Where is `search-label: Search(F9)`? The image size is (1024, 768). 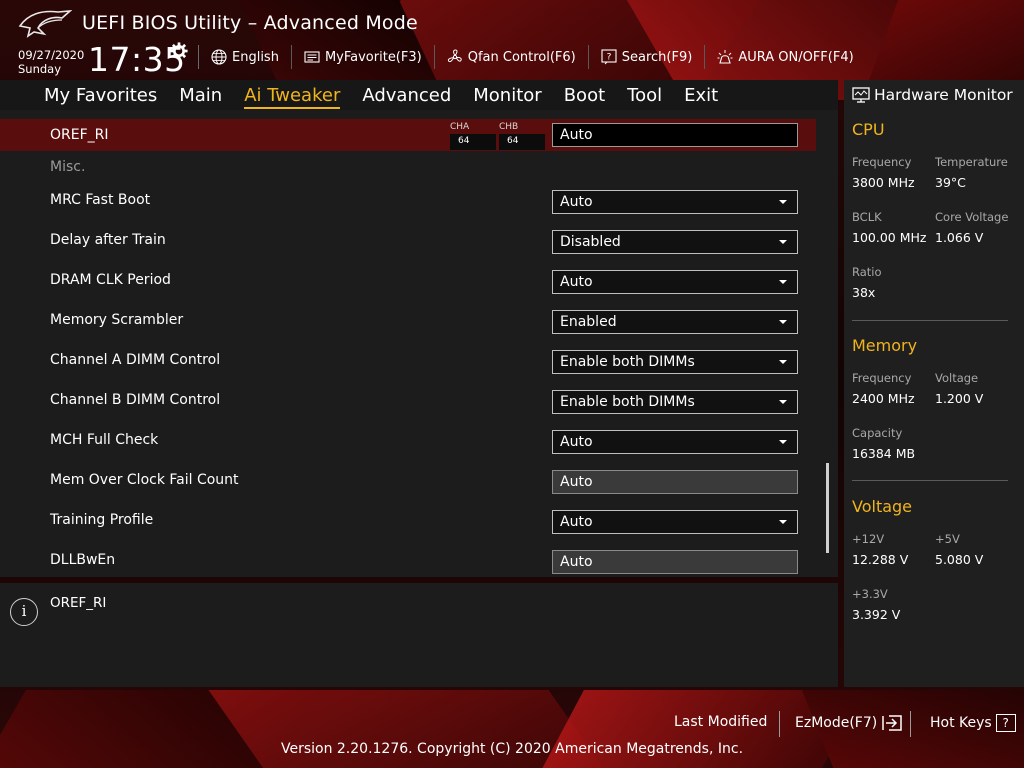
search-label: Search(F9) is located at coordinates (657, 57).